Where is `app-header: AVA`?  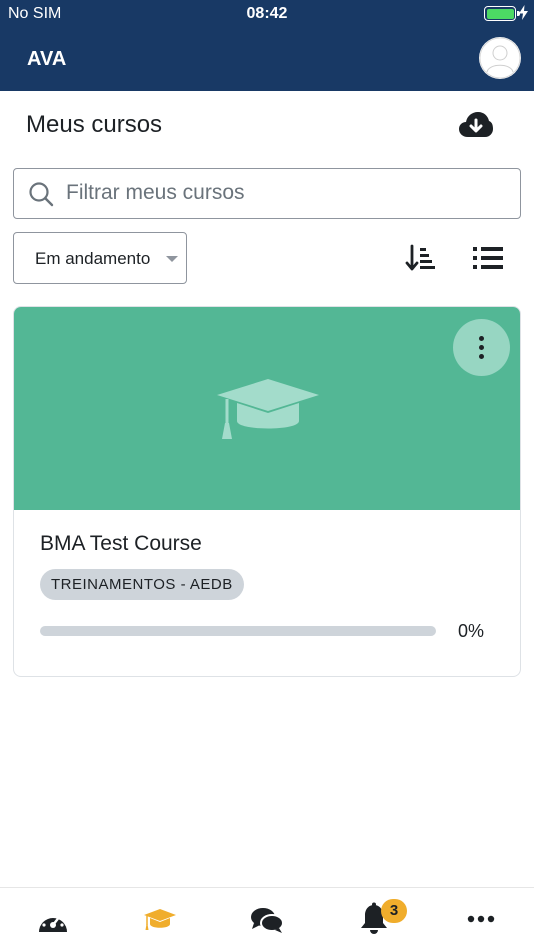 app-header: AVA is located at coordinates (267, 59).